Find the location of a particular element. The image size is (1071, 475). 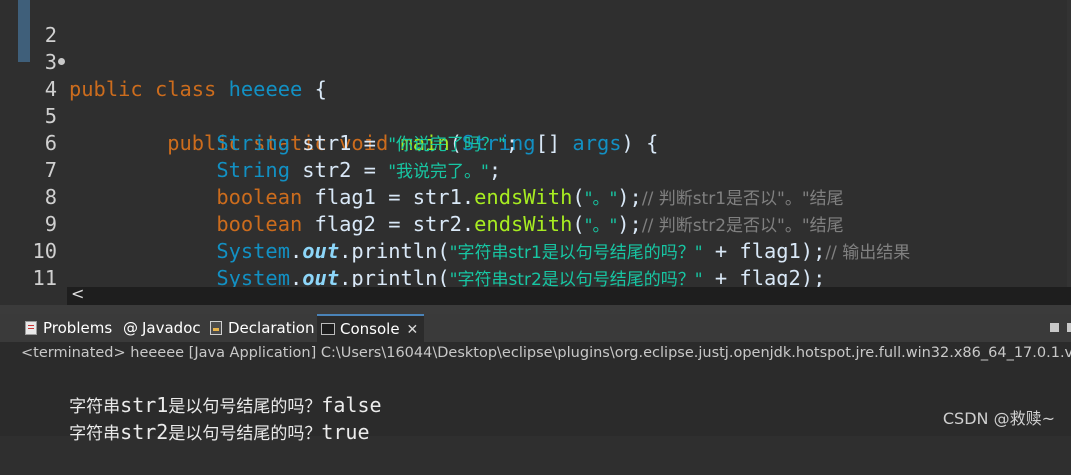

editor-edge is located at coordinates (1069, 143).